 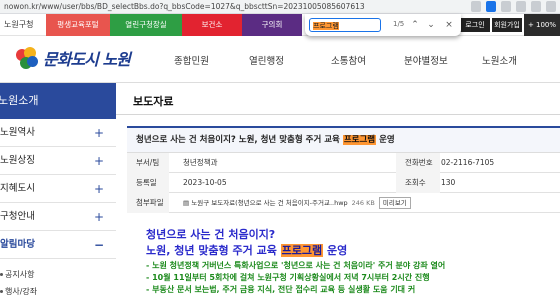 I want to click on subject-text: 청년으로 사는 건 처음이지? 노원, 청년 맞춤형 주거 교육, so click(x=239, y=140).